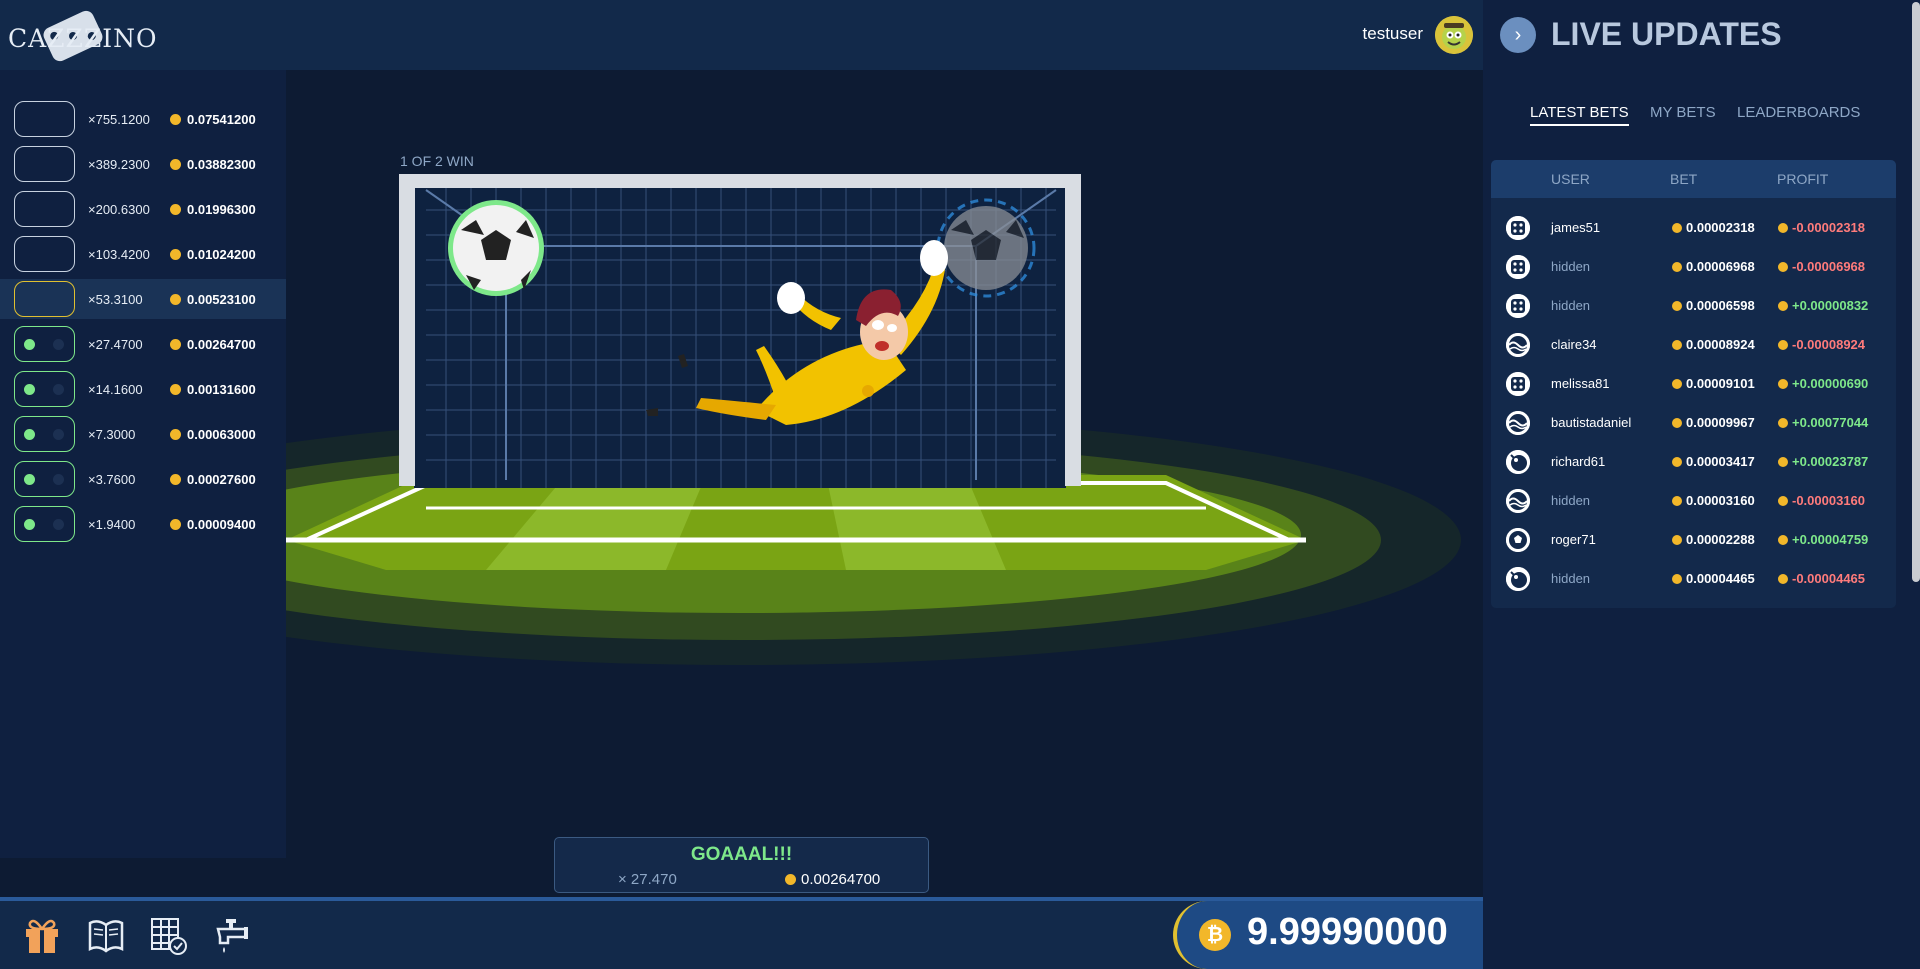  I want to click on row-profit: +0.00023787, so click(1830, 461).